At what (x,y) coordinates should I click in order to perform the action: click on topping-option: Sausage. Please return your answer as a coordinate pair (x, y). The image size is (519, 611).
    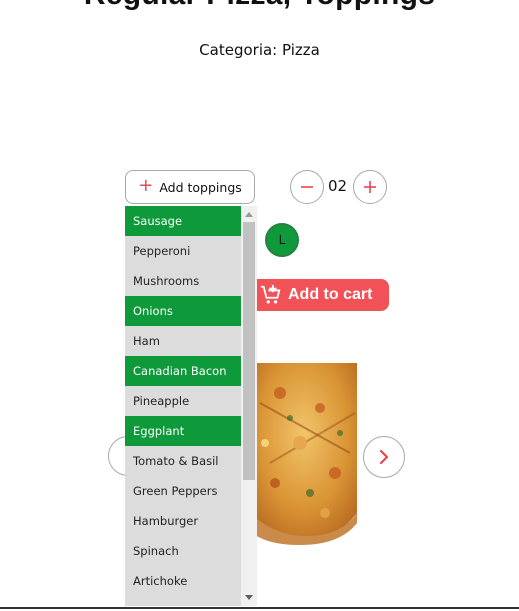
    Looking at the image, I should click on (183, 221).